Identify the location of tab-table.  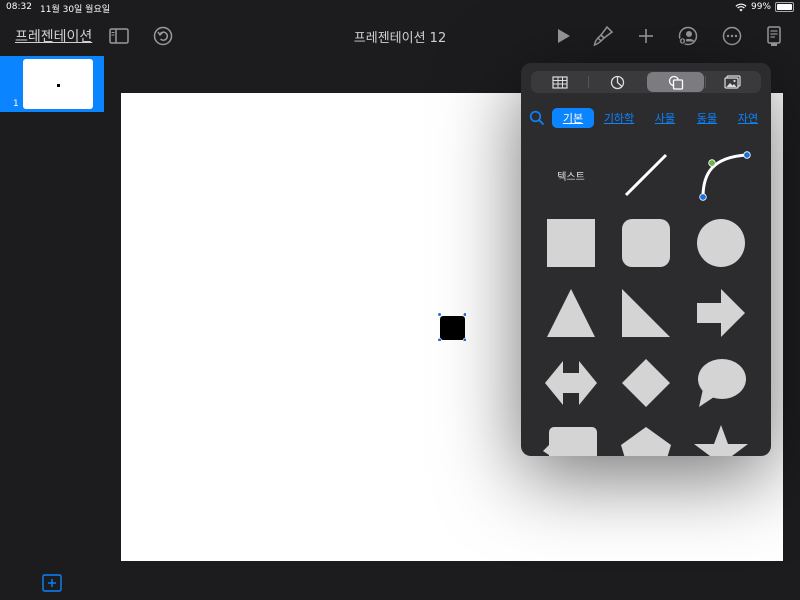
(559, 82).